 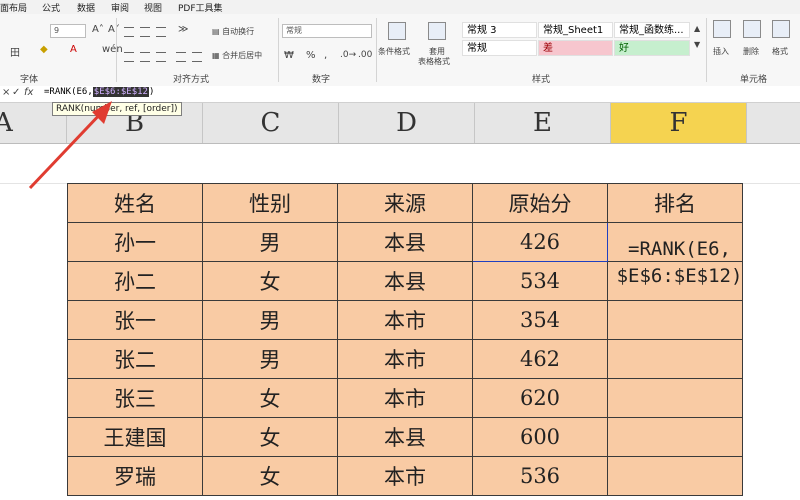 What do you see at coordinates (679, 123) in the screenshot?
I see `column-header-f: F` at bounding box center [679, 123].